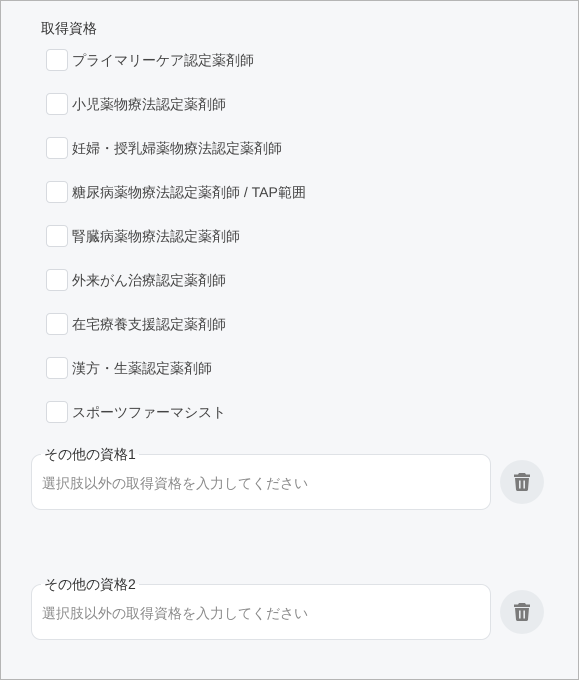 Image resolution: width=579 pixels, height=680 pixels. What do you see at coordinates (149, 280) in the screenshot?
I see `checkbox-label: 外来がん治療認定薬剤師` at bounding box center [149, 280].